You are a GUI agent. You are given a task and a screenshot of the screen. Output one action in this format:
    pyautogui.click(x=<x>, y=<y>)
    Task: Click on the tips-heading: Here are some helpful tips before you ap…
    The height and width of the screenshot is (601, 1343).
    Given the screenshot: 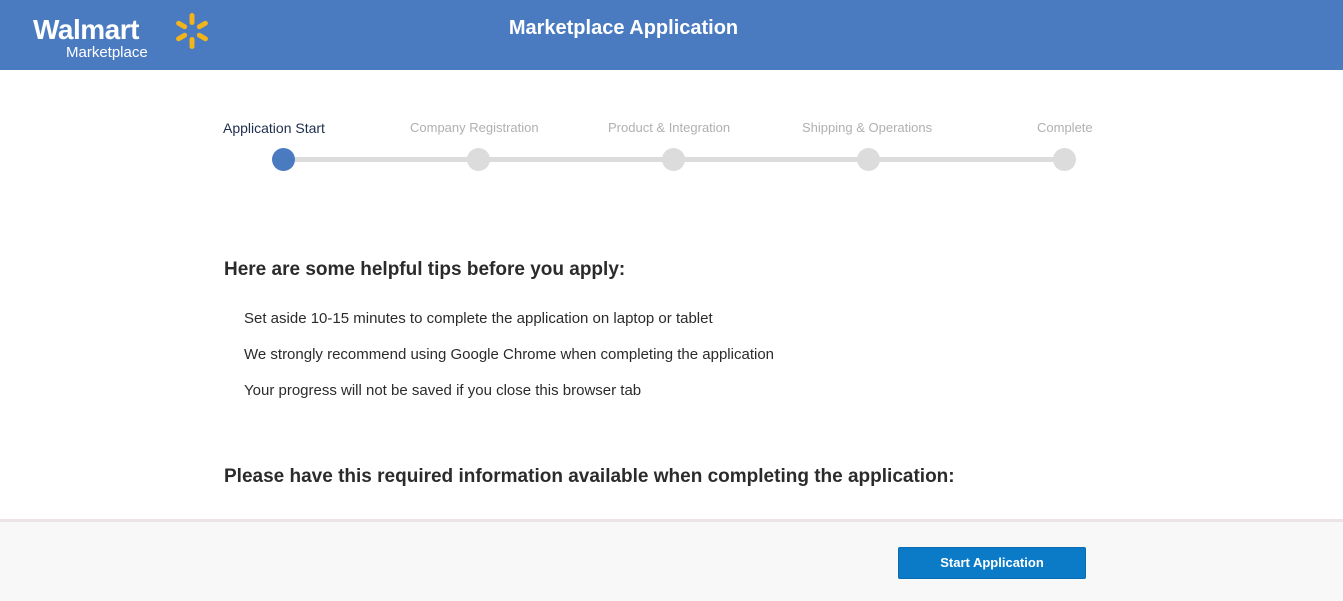 What is the action you would take?
    pyautogui.click(x=425, y=269)
    